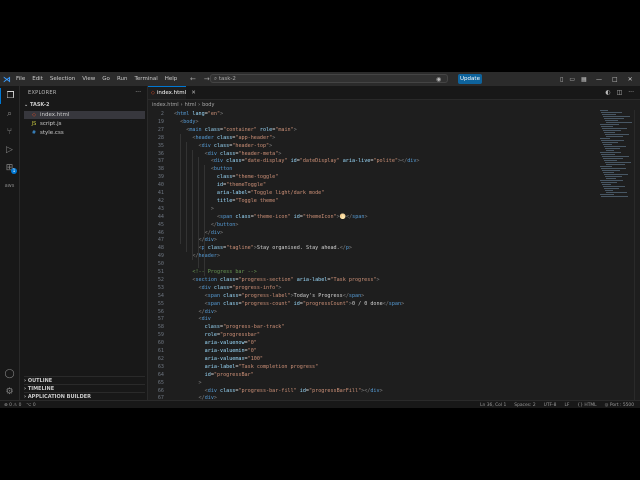  What do you see at coordinates (84, 115) in the screenshot?
I see `file-item-index-html: ◇ index.html` at bounding box center [84, 115].